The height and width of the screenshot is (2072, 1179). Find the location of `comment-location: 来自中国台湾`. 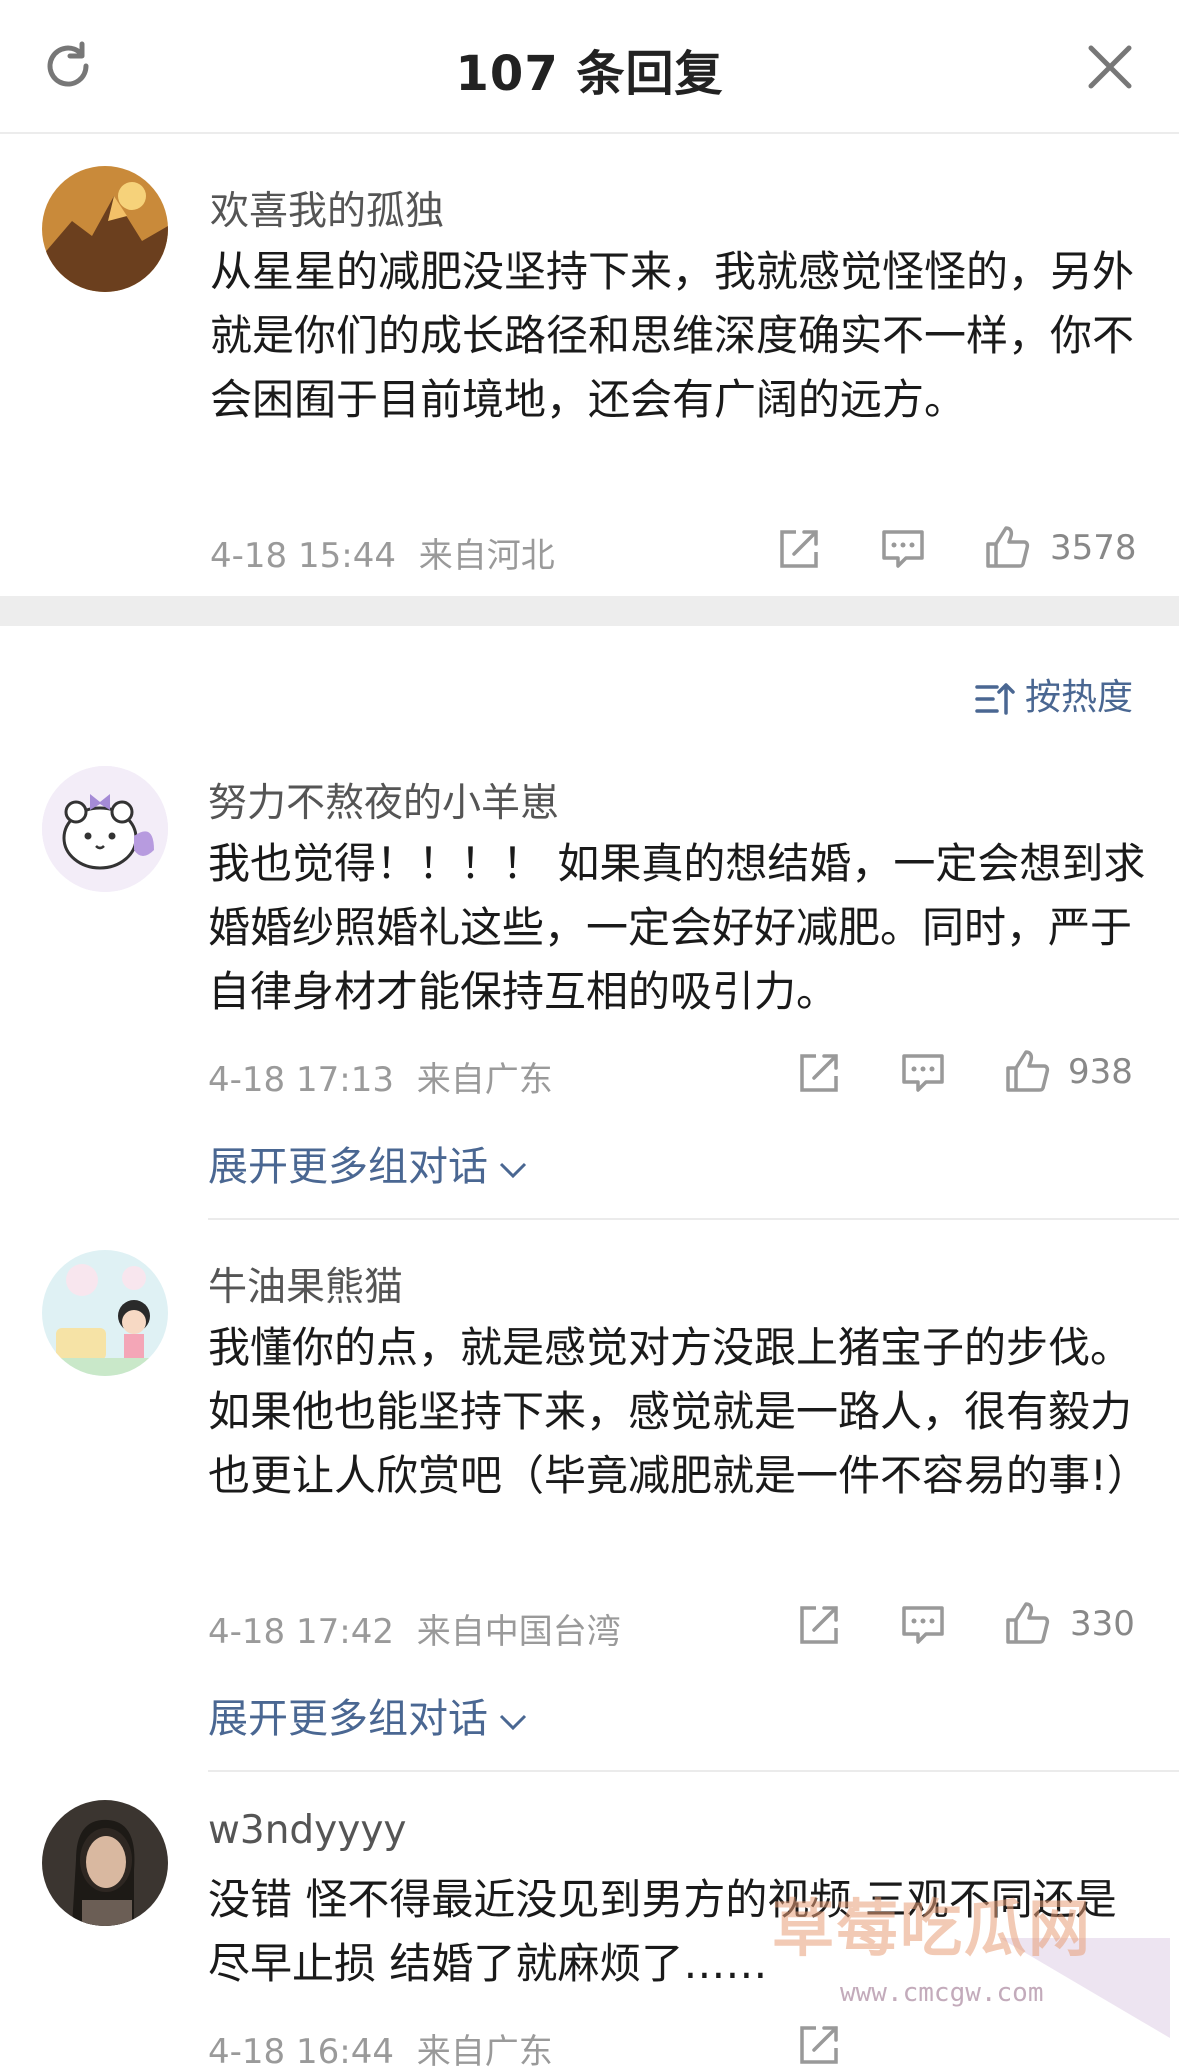

comment-location: 来自中国台湾 is located at coordinates (518, 1632).